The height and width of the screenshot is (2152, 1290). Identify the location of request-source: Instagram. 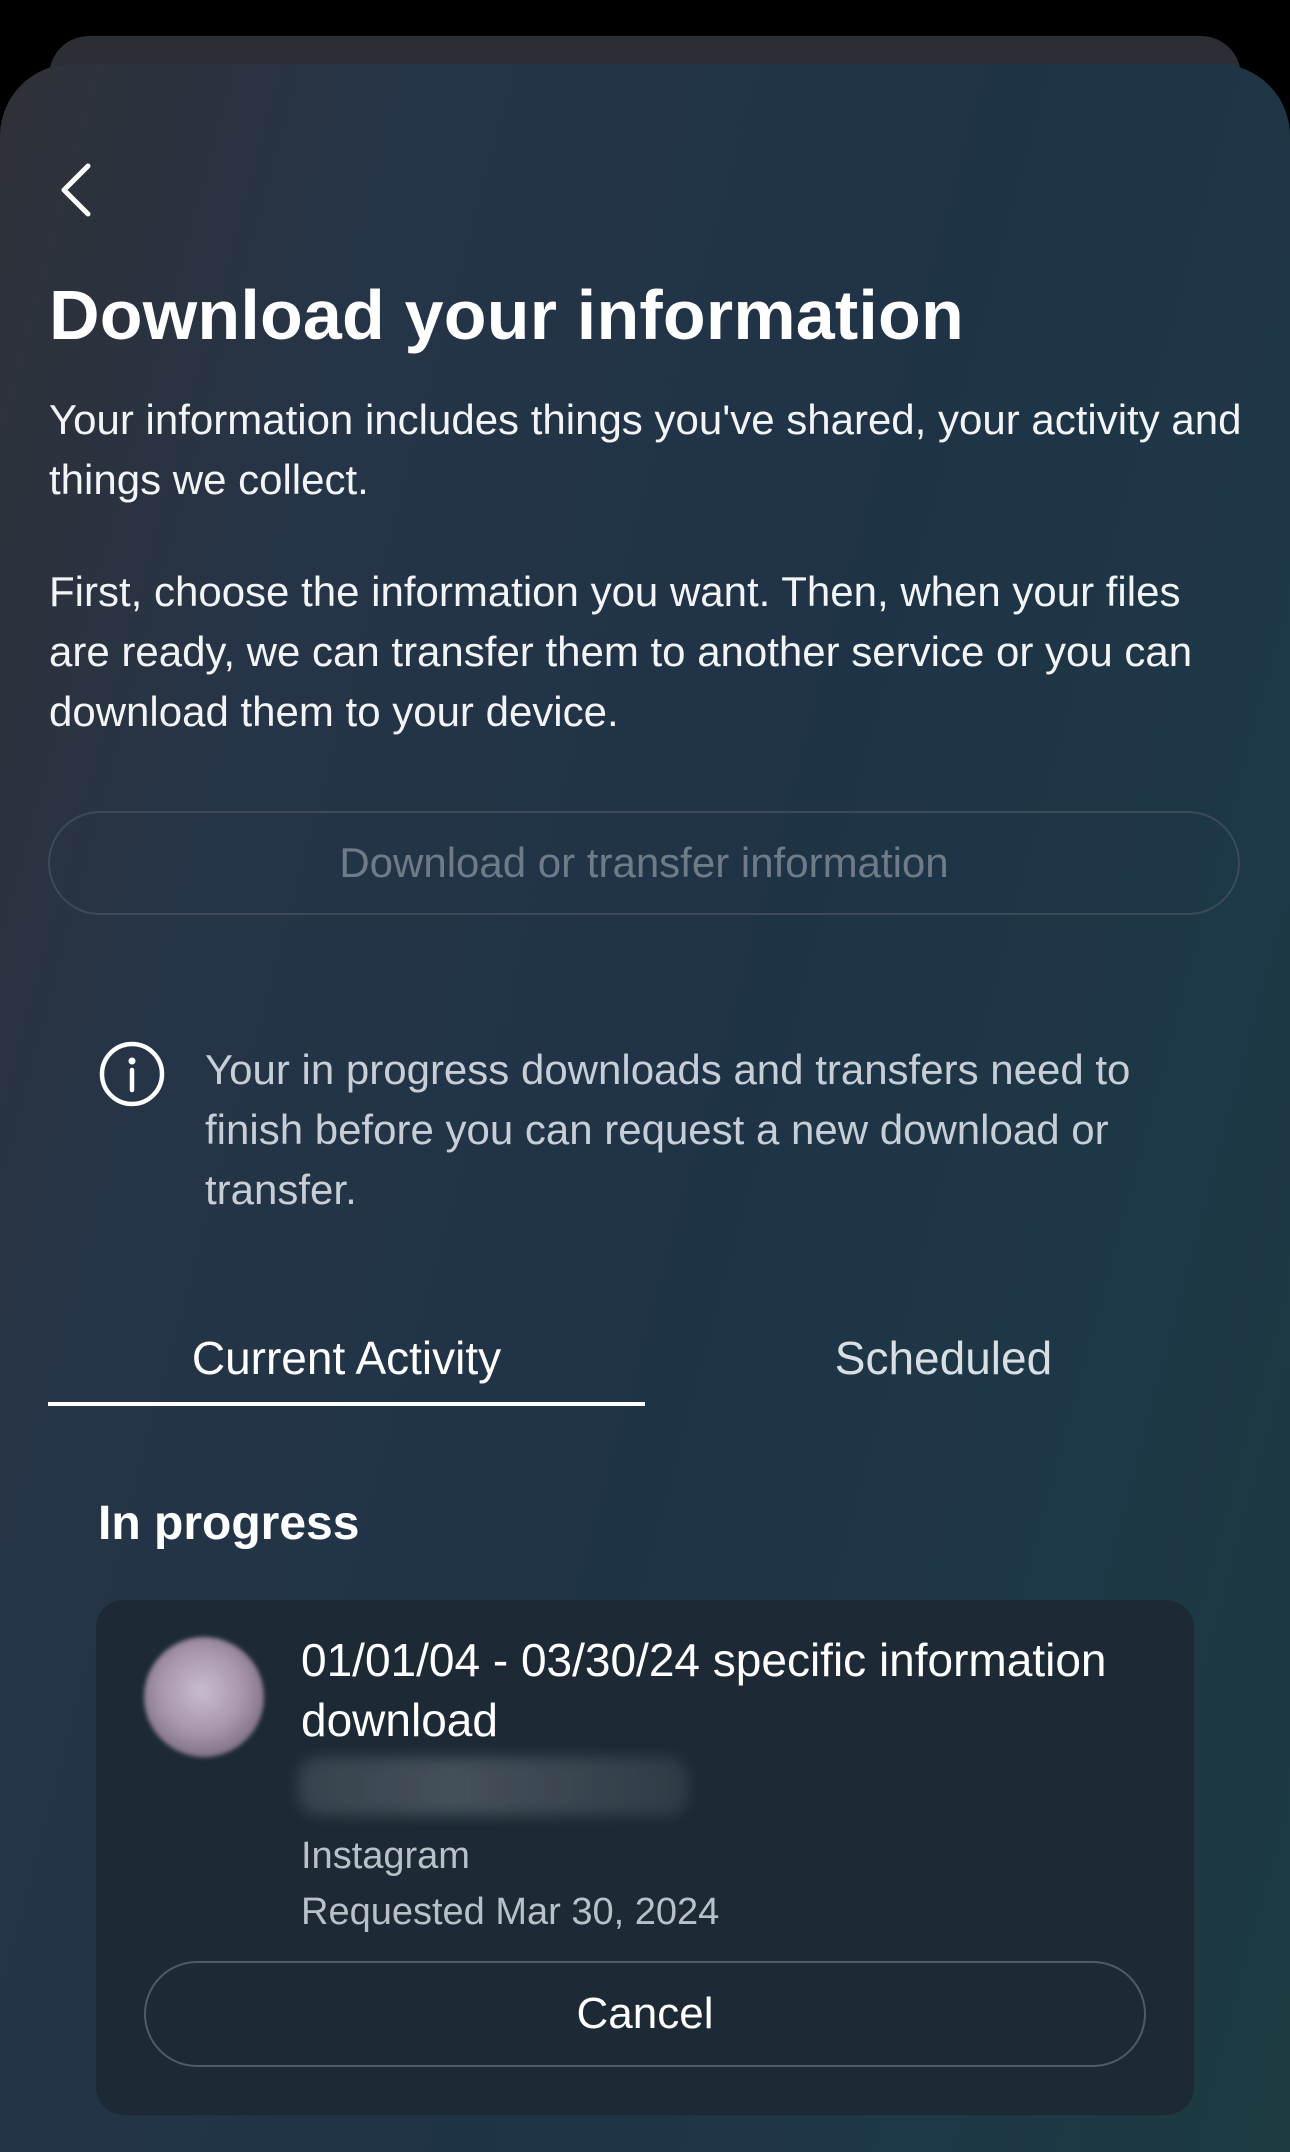
(385, 1856).